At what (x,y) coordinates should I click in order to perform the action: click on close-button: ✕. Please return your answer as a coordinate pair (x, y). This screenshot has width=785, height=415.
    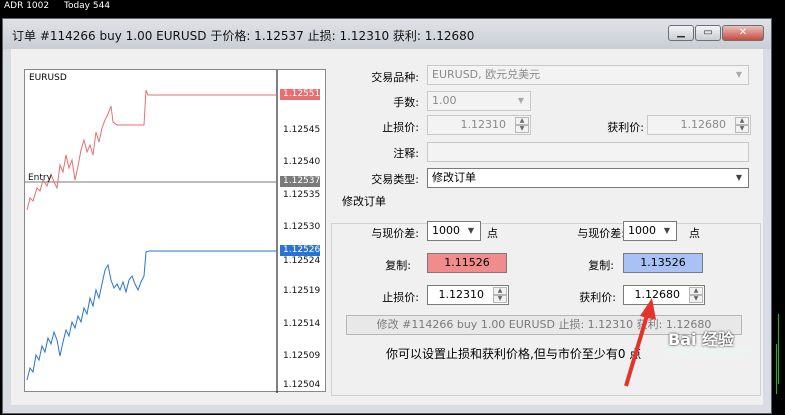
    Looking at the image, I should click on (743, 33).